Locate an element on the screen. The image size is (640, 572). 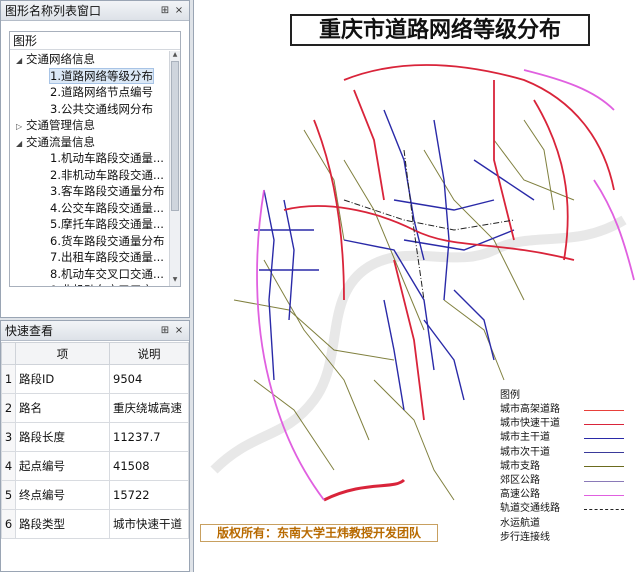
tree-group-item: ◢ 交通流量信息 is located at coordinates (90, 142).